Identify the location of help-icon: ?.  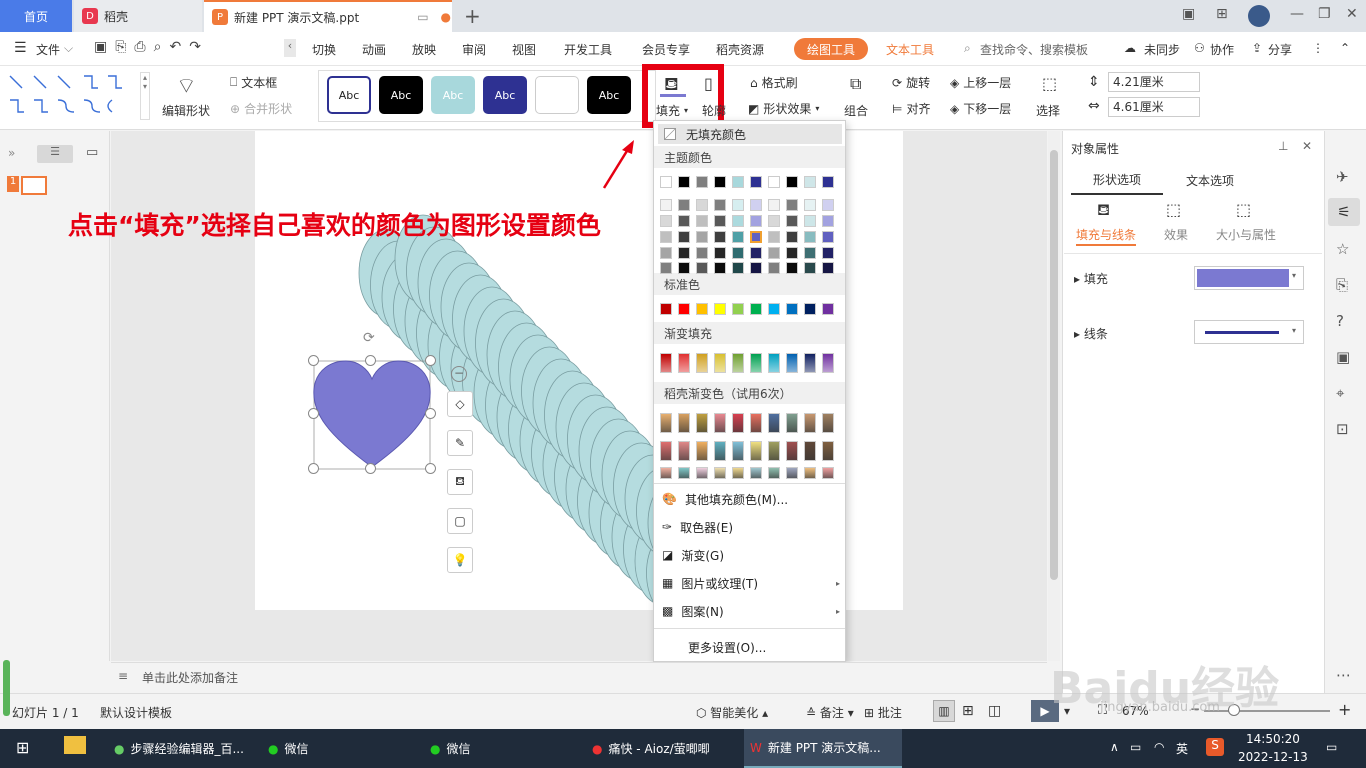
(1340, 321).